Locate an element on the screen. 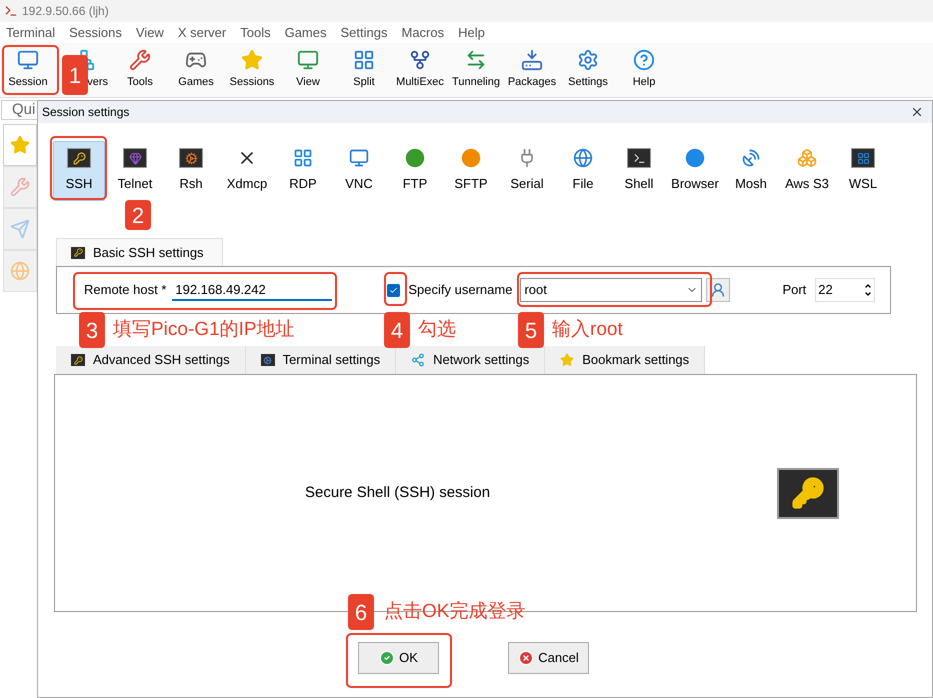 The width and height of the screenshot is (933, 698). step-caption: 勾选 is located at coordinates (437, 330).